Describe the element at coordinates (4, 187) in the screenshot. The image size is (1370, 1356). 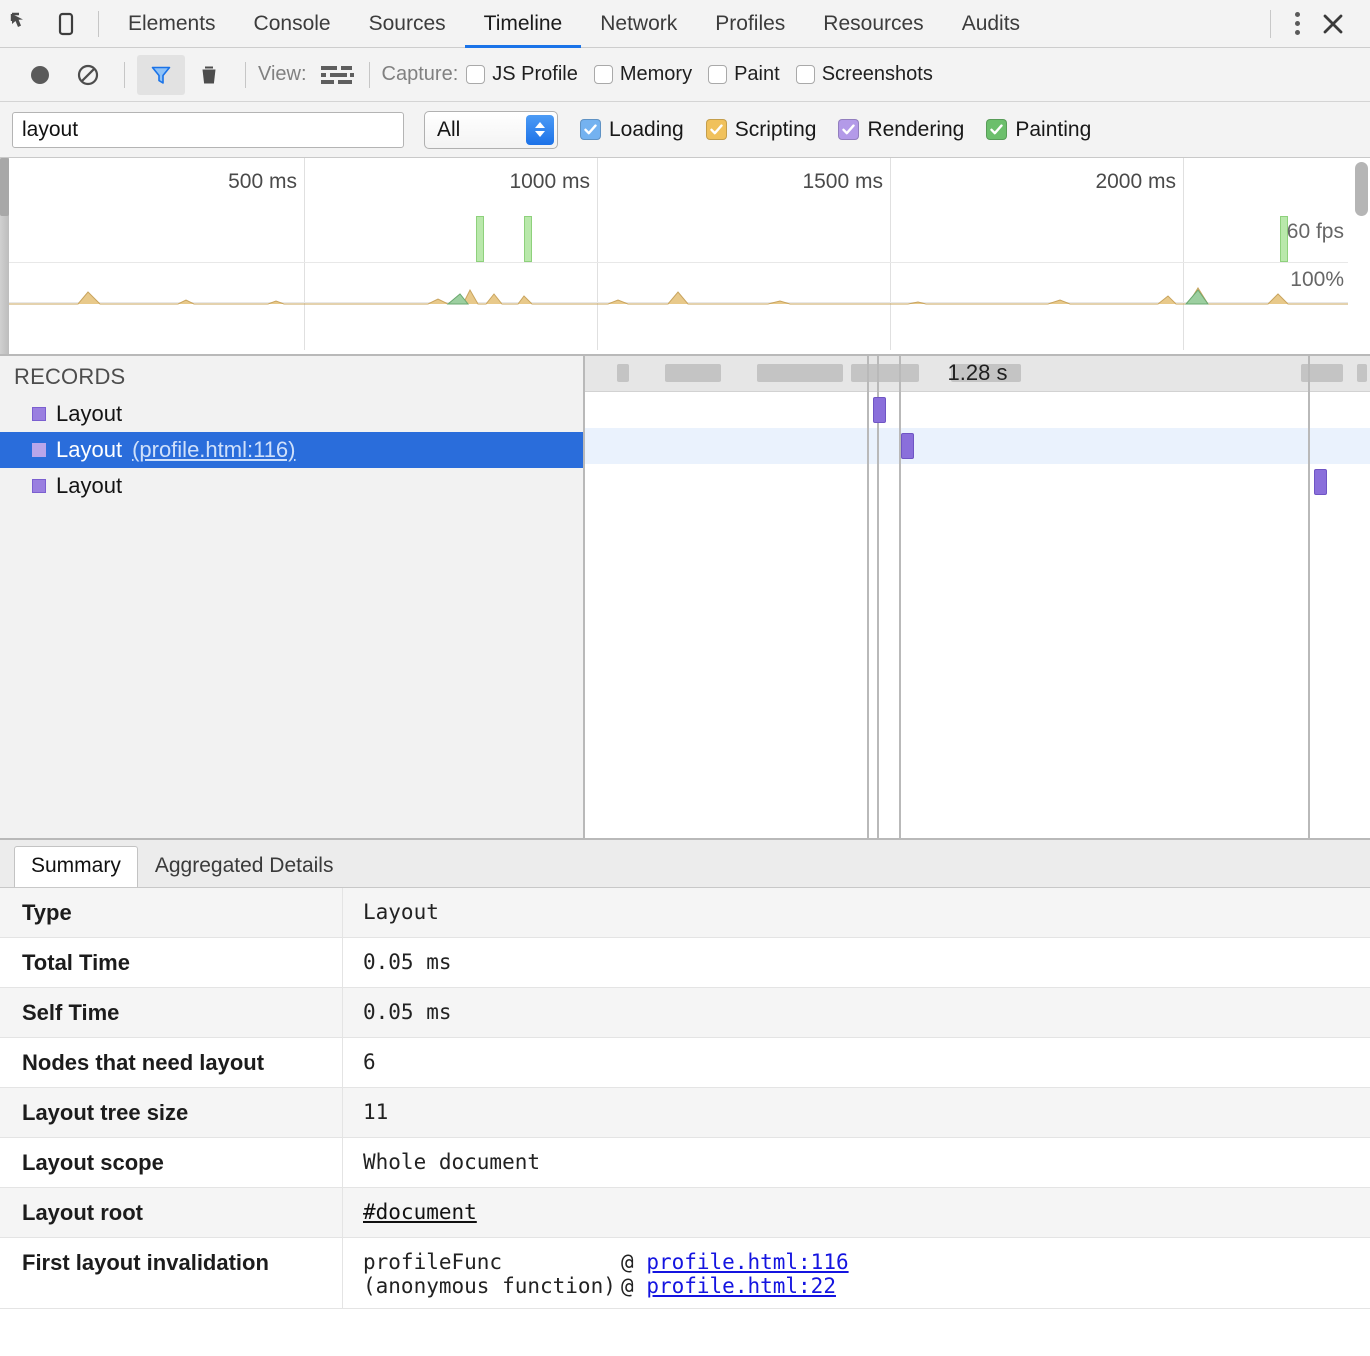
I see `overview-handle-grip` at that location.